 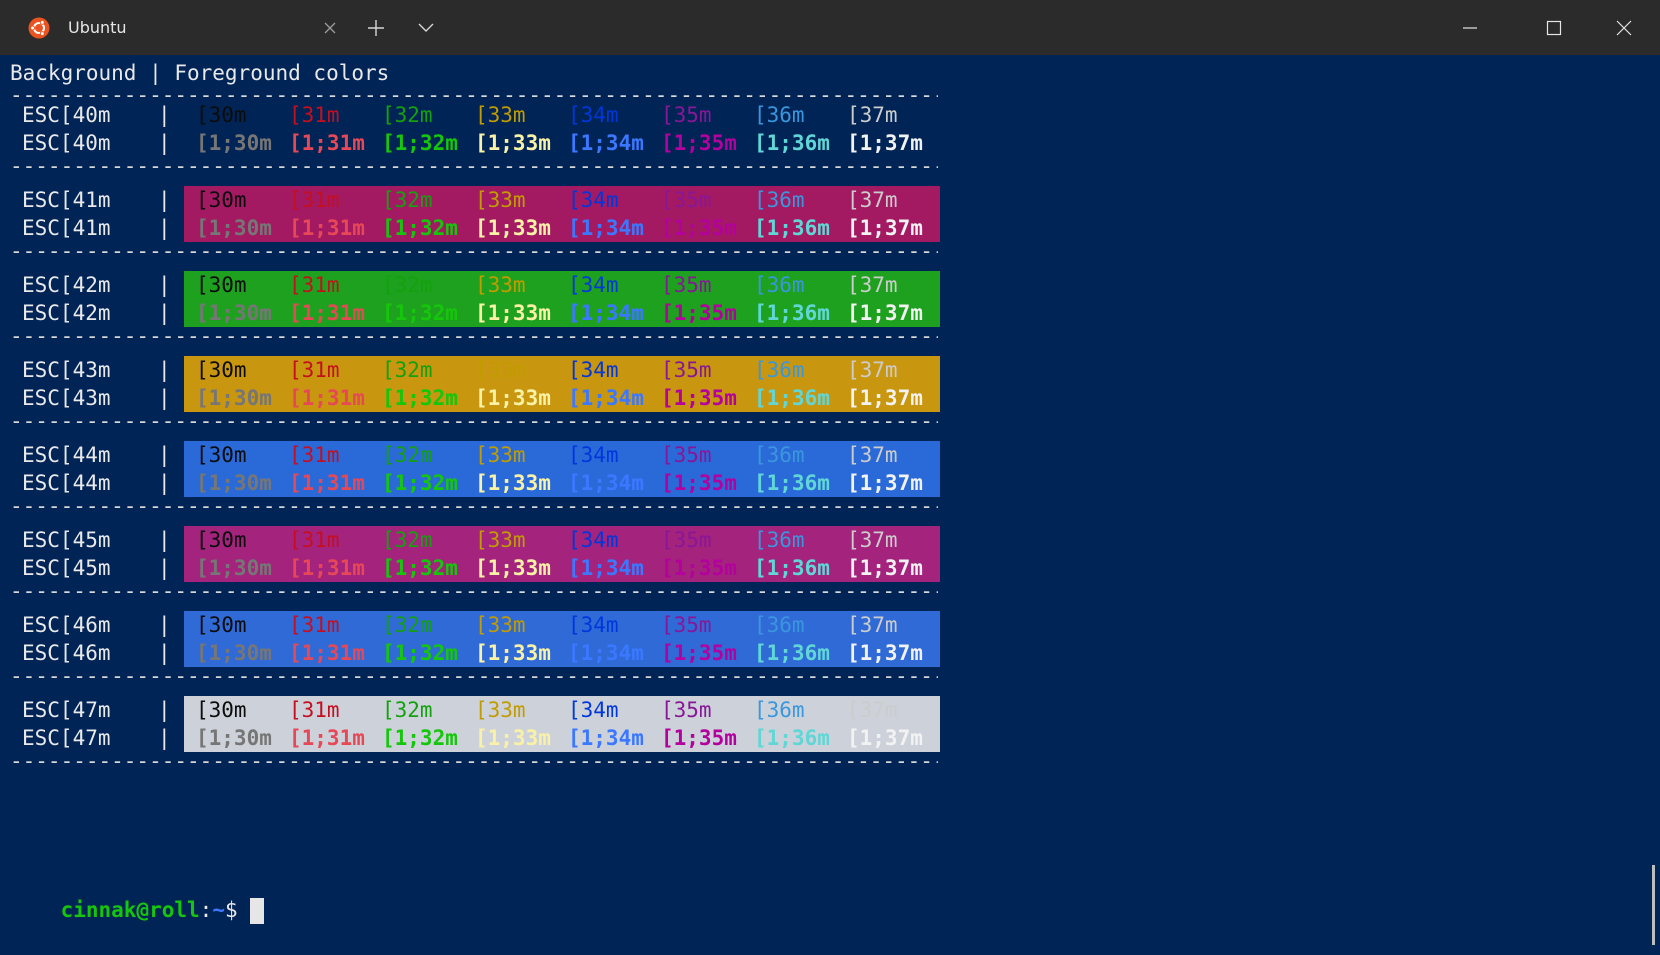 What do you see at coordinates (1653, 905) in the screenshot?
I see `scrollbar-thumb` at bounding box center [1653, 905].